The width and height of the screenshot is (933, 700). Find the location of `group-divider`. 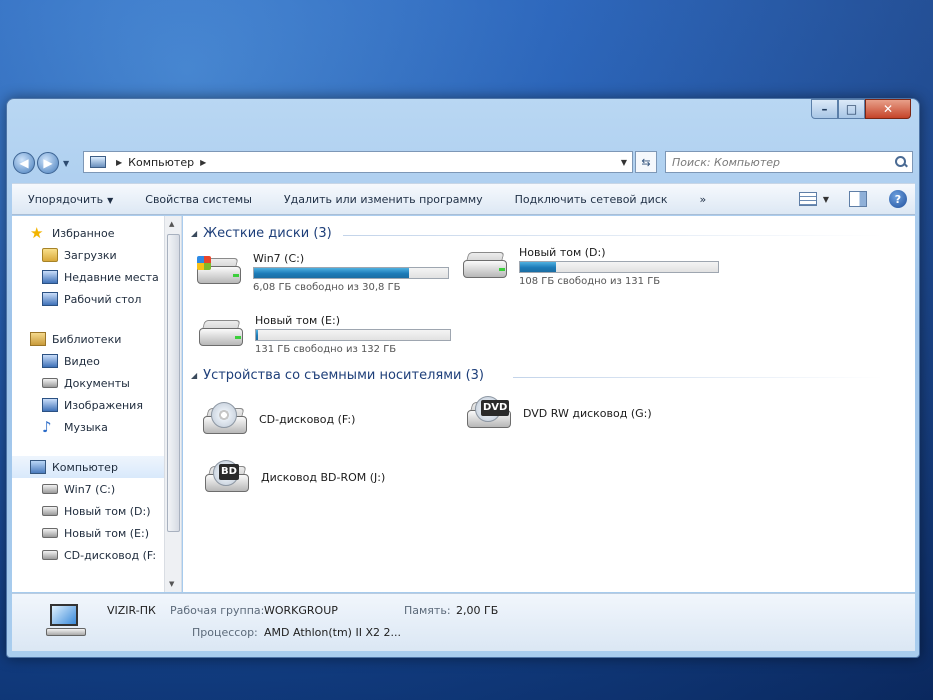

group-divider is located at coordinates (698, 377).